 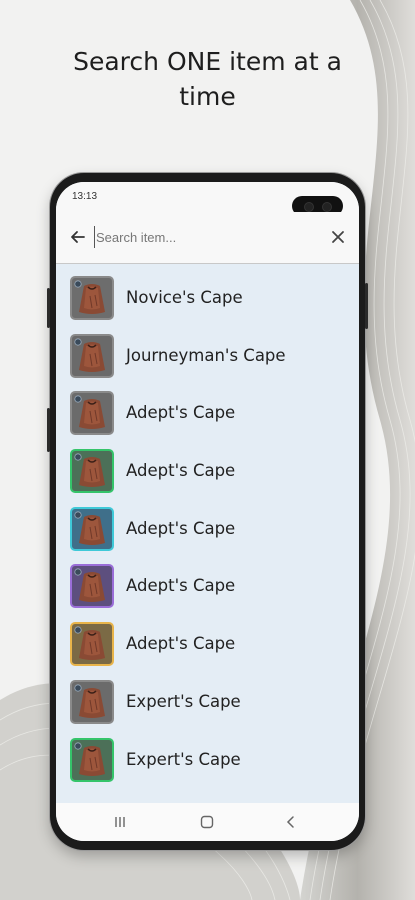 I want to click on home-icon, so click(x=207, y=822).